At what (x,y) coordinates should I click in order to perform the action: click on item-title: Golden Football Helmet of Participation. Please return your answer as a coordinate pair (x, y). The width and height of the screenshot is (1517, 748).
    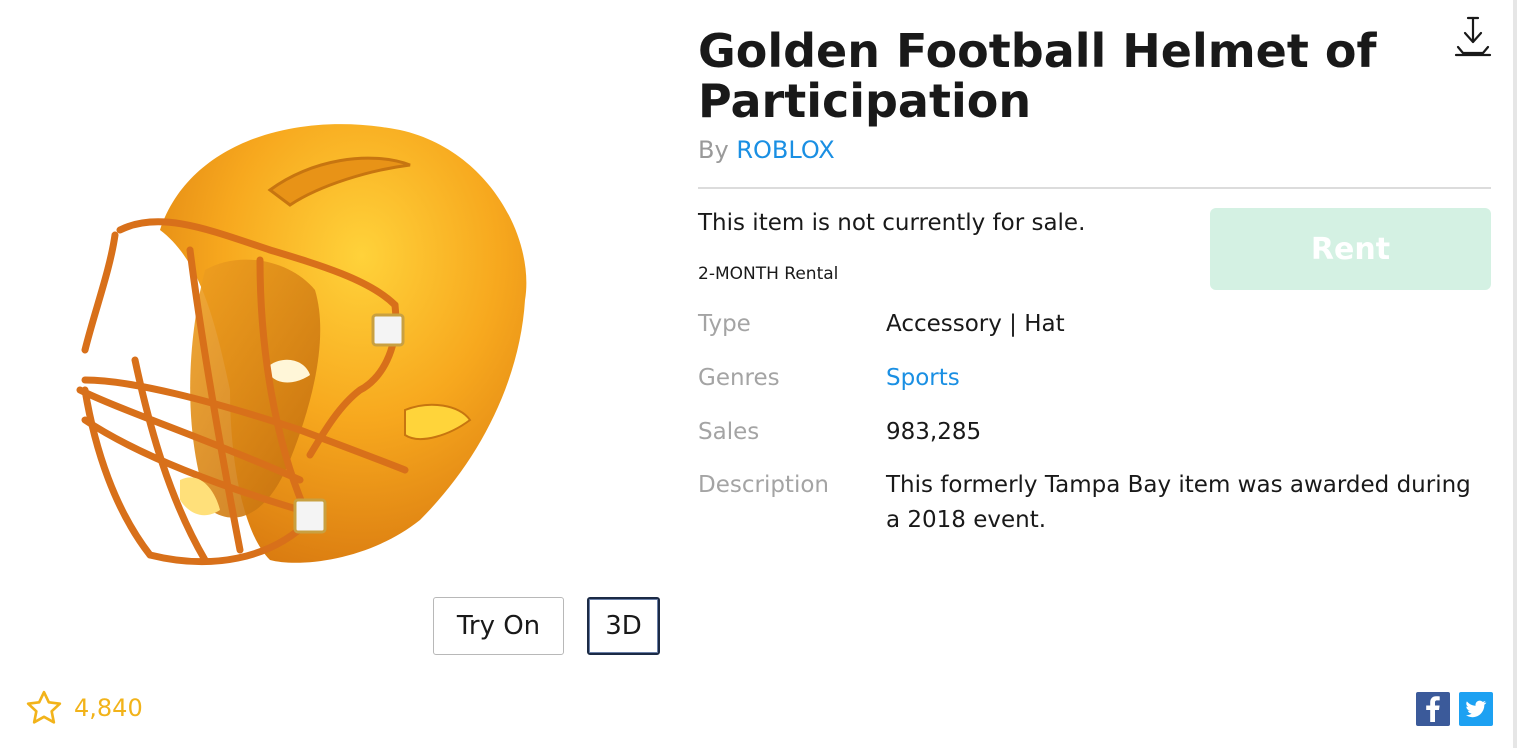
    Looking at the image, I should click on (1037, 76).